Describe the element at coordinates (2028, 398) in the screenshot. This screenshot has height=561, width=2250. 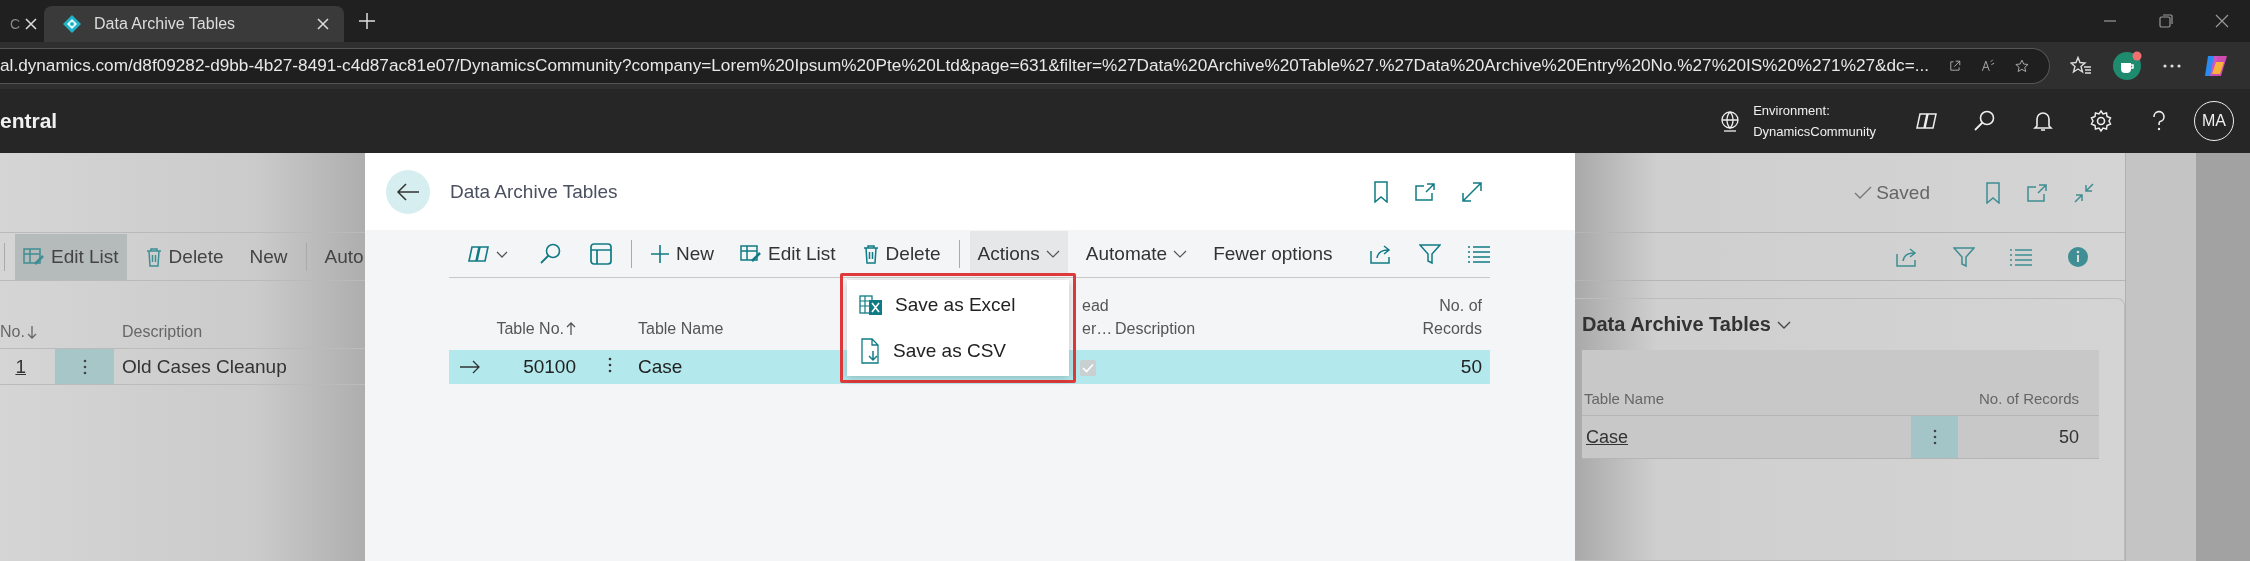
I see `column-header: No. of Records` at that location.